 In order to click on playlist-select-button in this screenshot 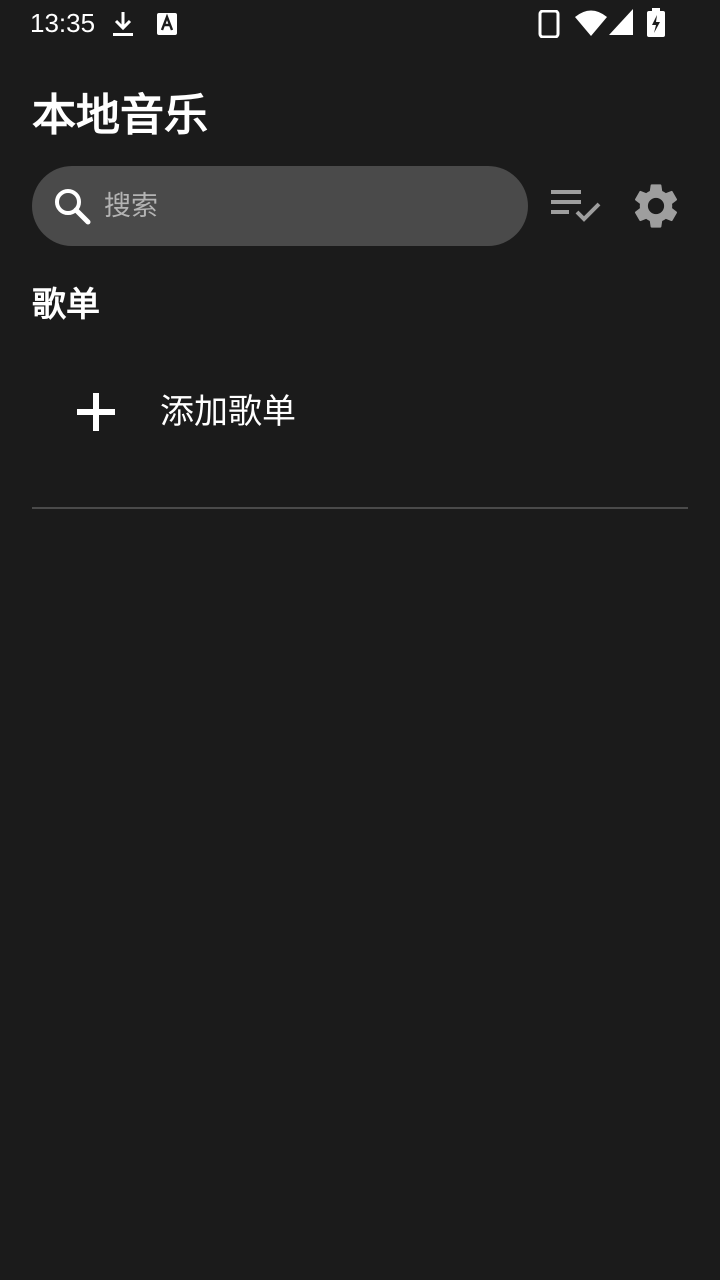, I will do `click(576, 206)`.